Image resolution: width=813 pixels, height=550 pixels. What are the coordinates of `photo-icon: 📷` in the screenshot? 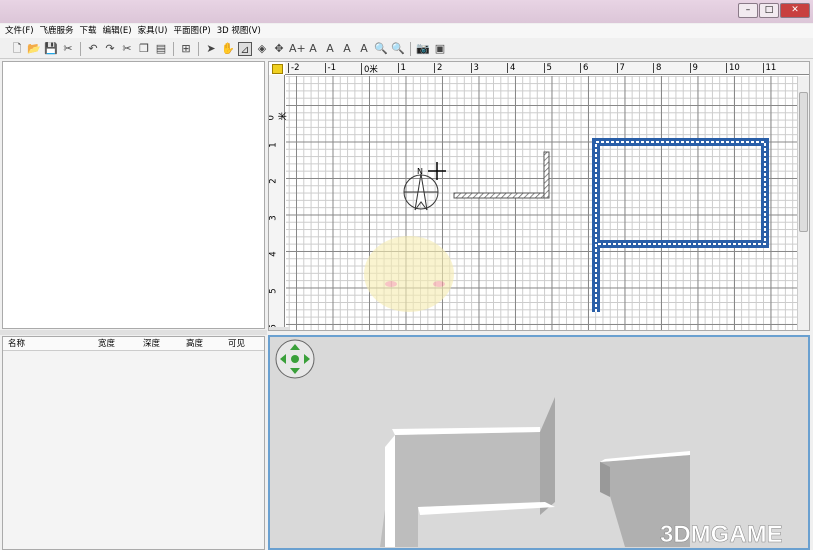 It's located at (423, 49).